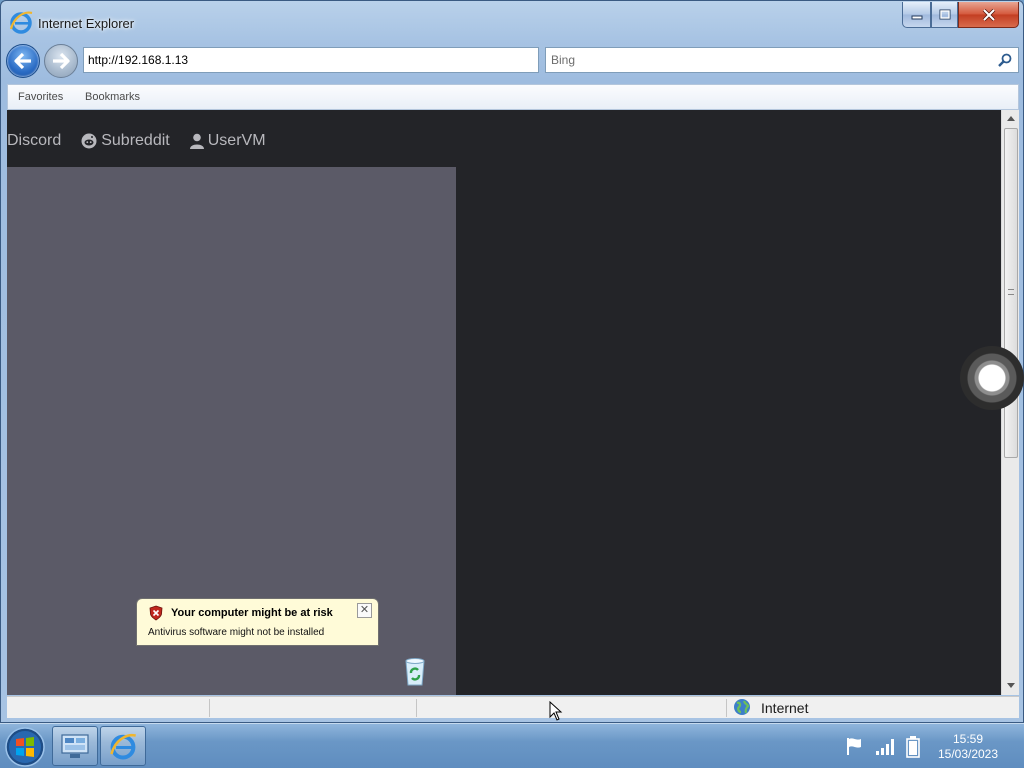 This screenshot has width=1024, height=768. Describe the element at coordinates (968, 754) in the screenshot. I see `clock-date: 15/03/2023` at that location.